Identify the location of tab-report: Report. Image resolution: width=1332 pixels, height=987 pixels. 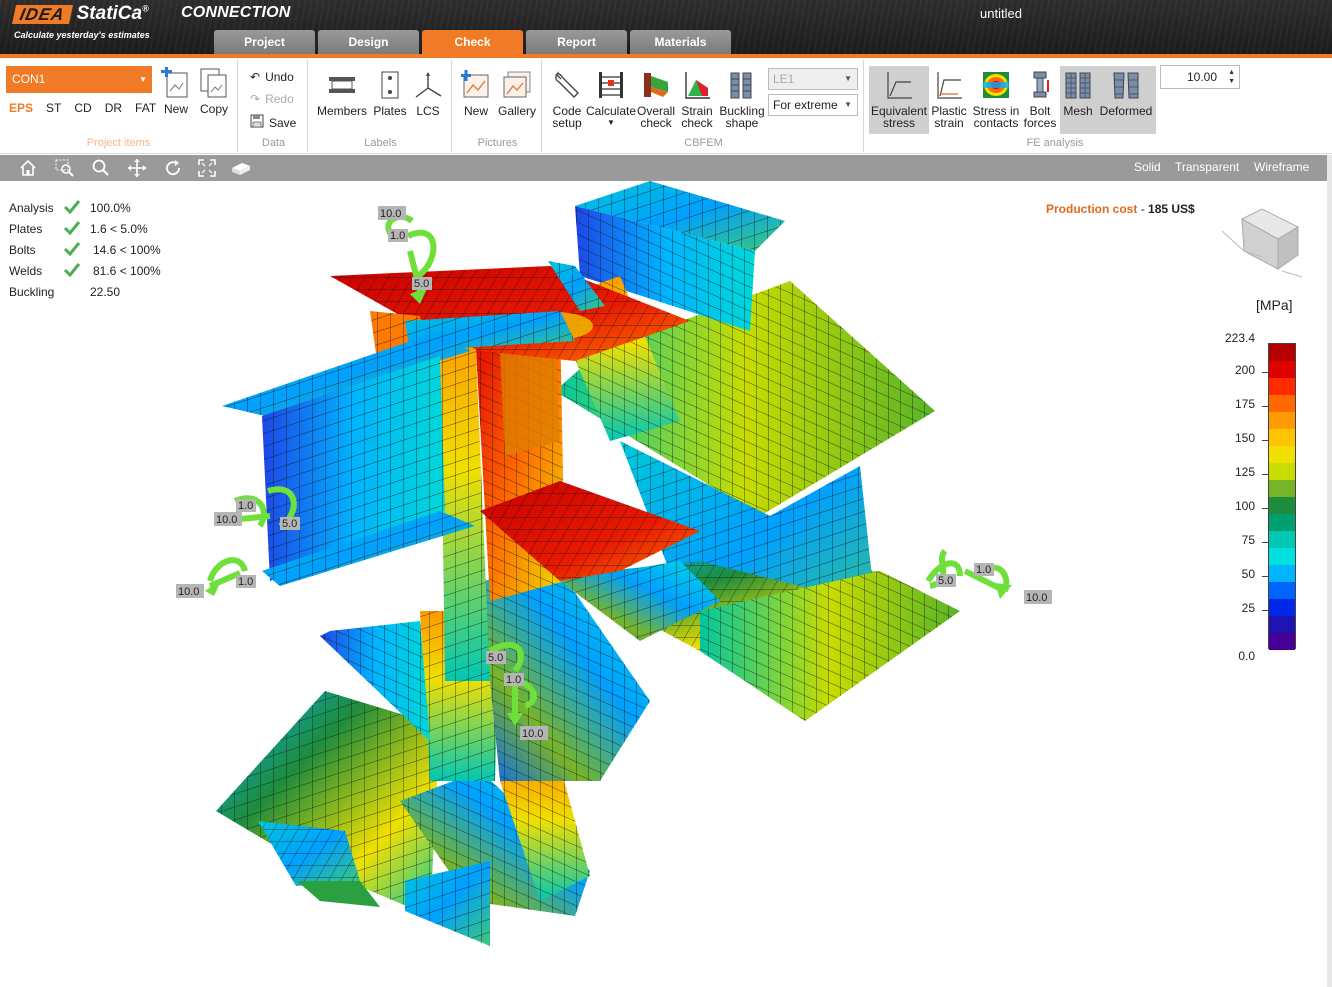
(576, 42).